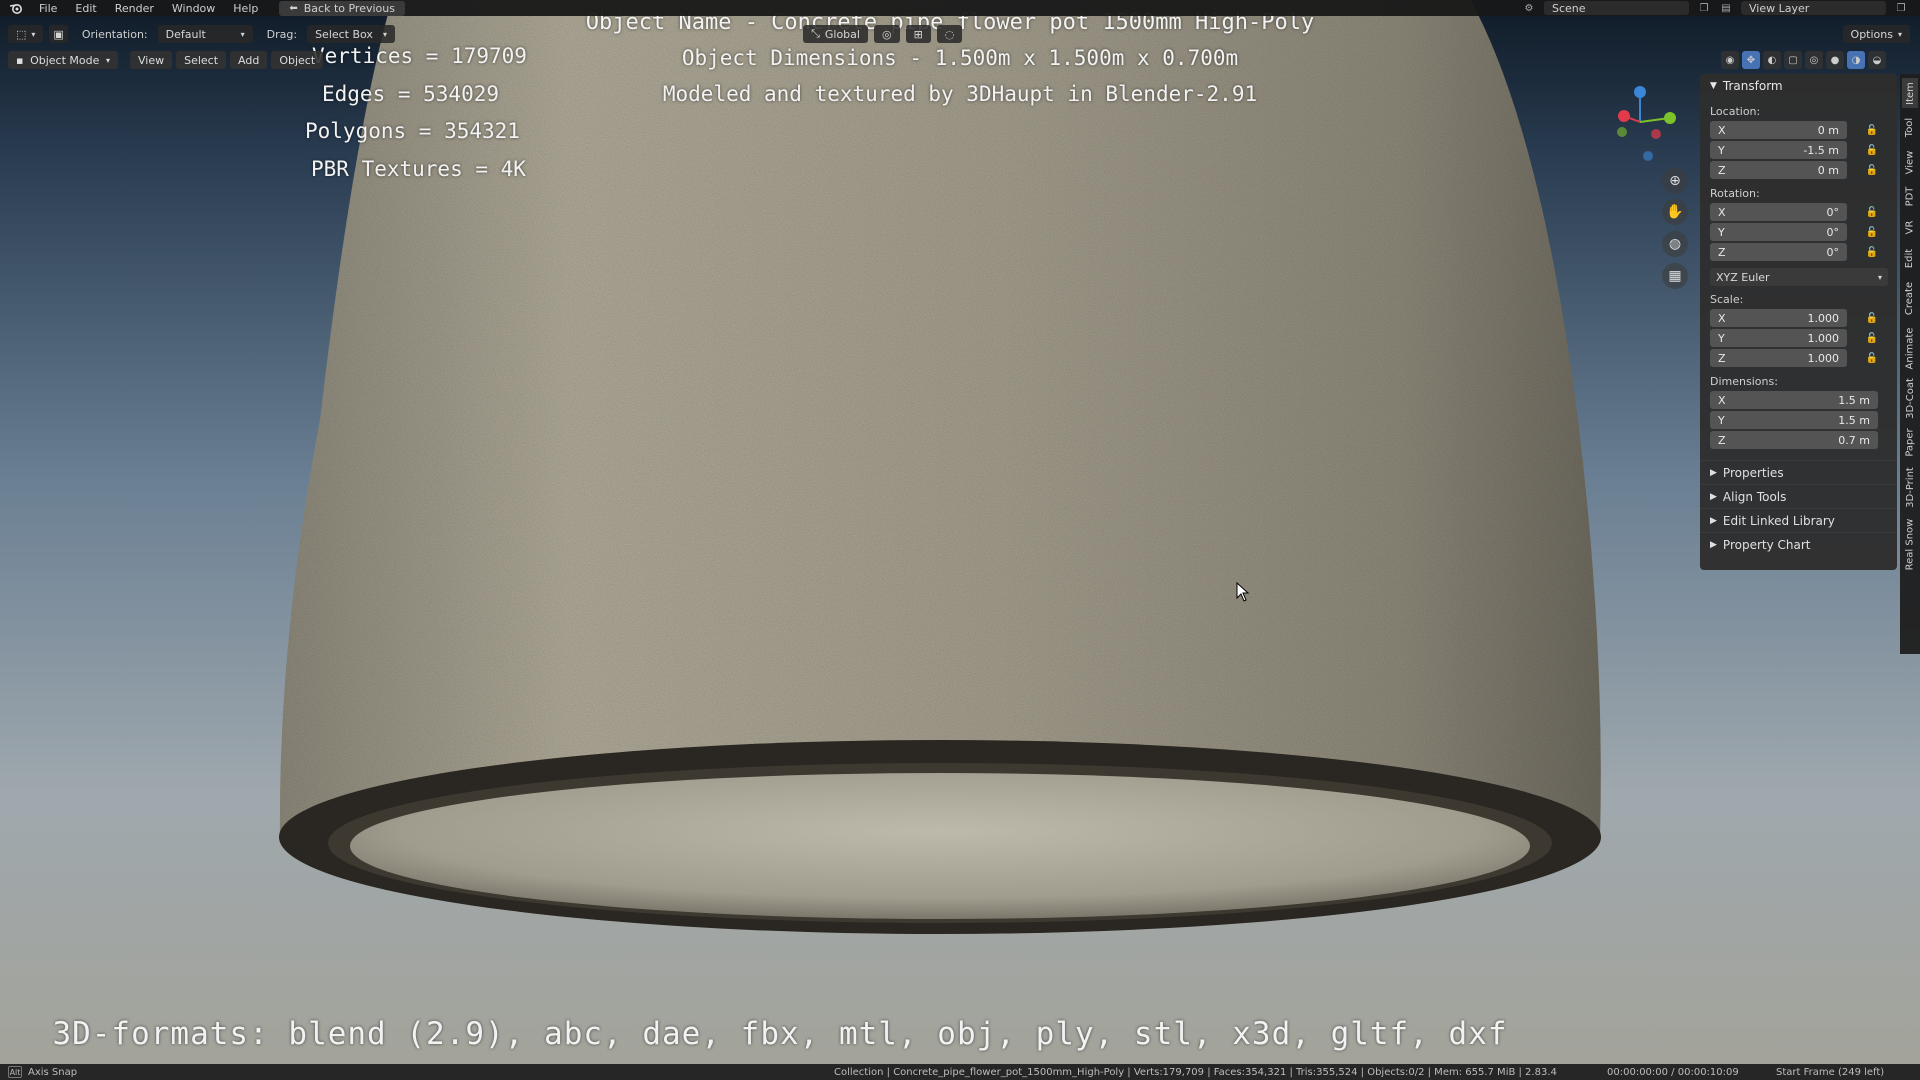 This screenshot has width=1920, height=1080. What do you see at coordinates (245, 8) in the screenshot?
I see `menu-help: Help` at bounding box center [245, 8].